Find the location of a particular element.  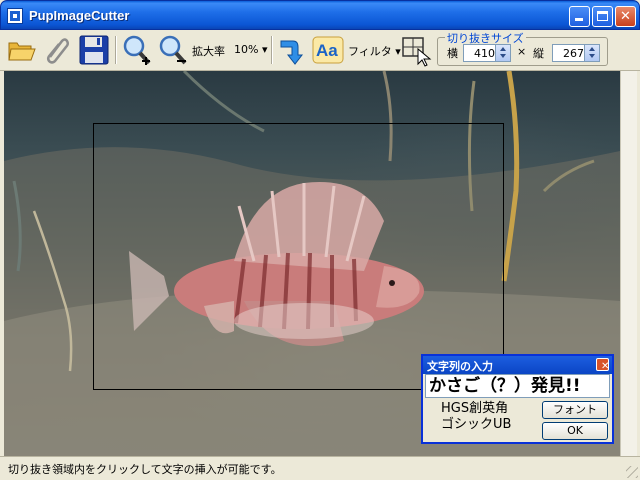

rotate-arrow-icon is located at coordinates (292, 52).